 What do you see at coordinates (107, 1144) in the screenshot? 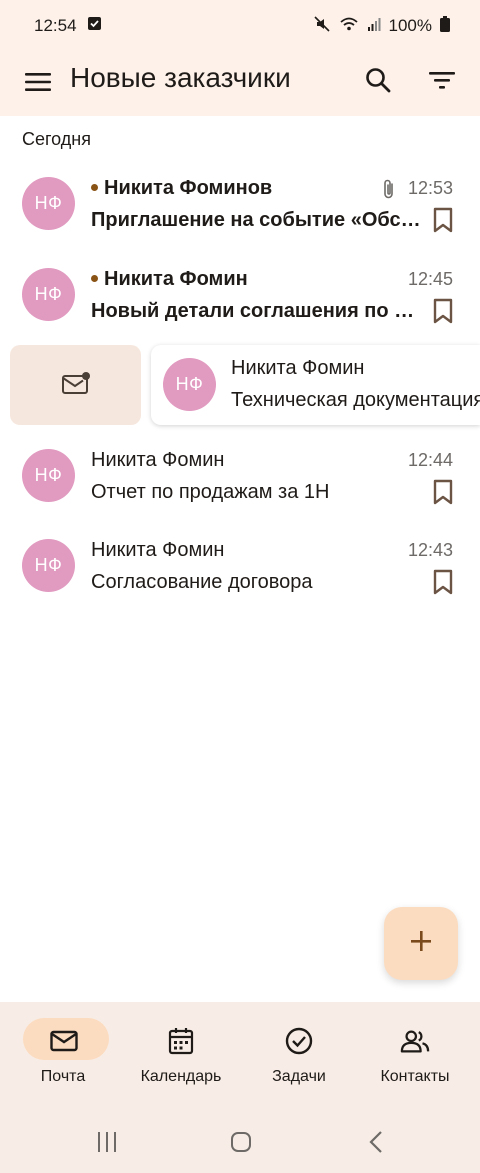
I see `recent-apps-icon` at bounding box center [107, 1144].